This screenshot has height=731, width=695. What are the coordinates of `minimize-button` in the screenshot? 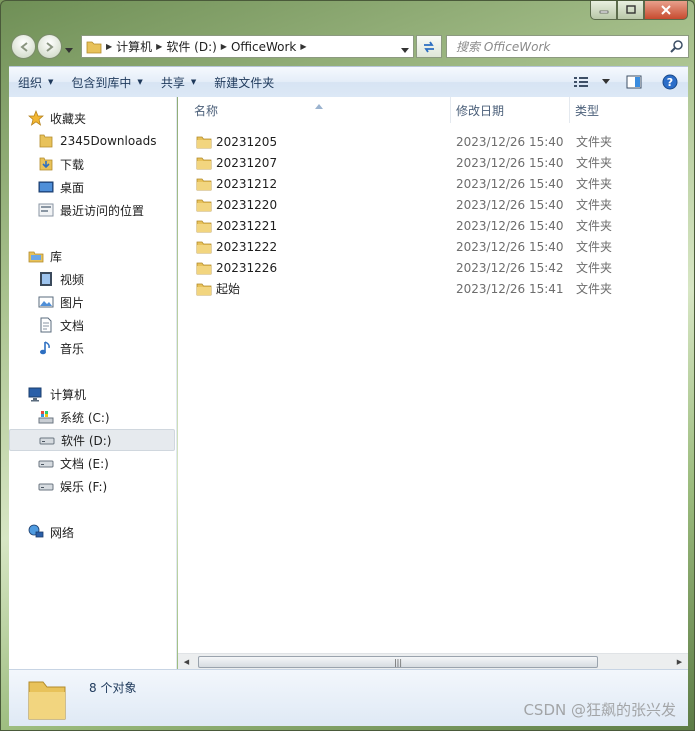 It's located at (603, 10).